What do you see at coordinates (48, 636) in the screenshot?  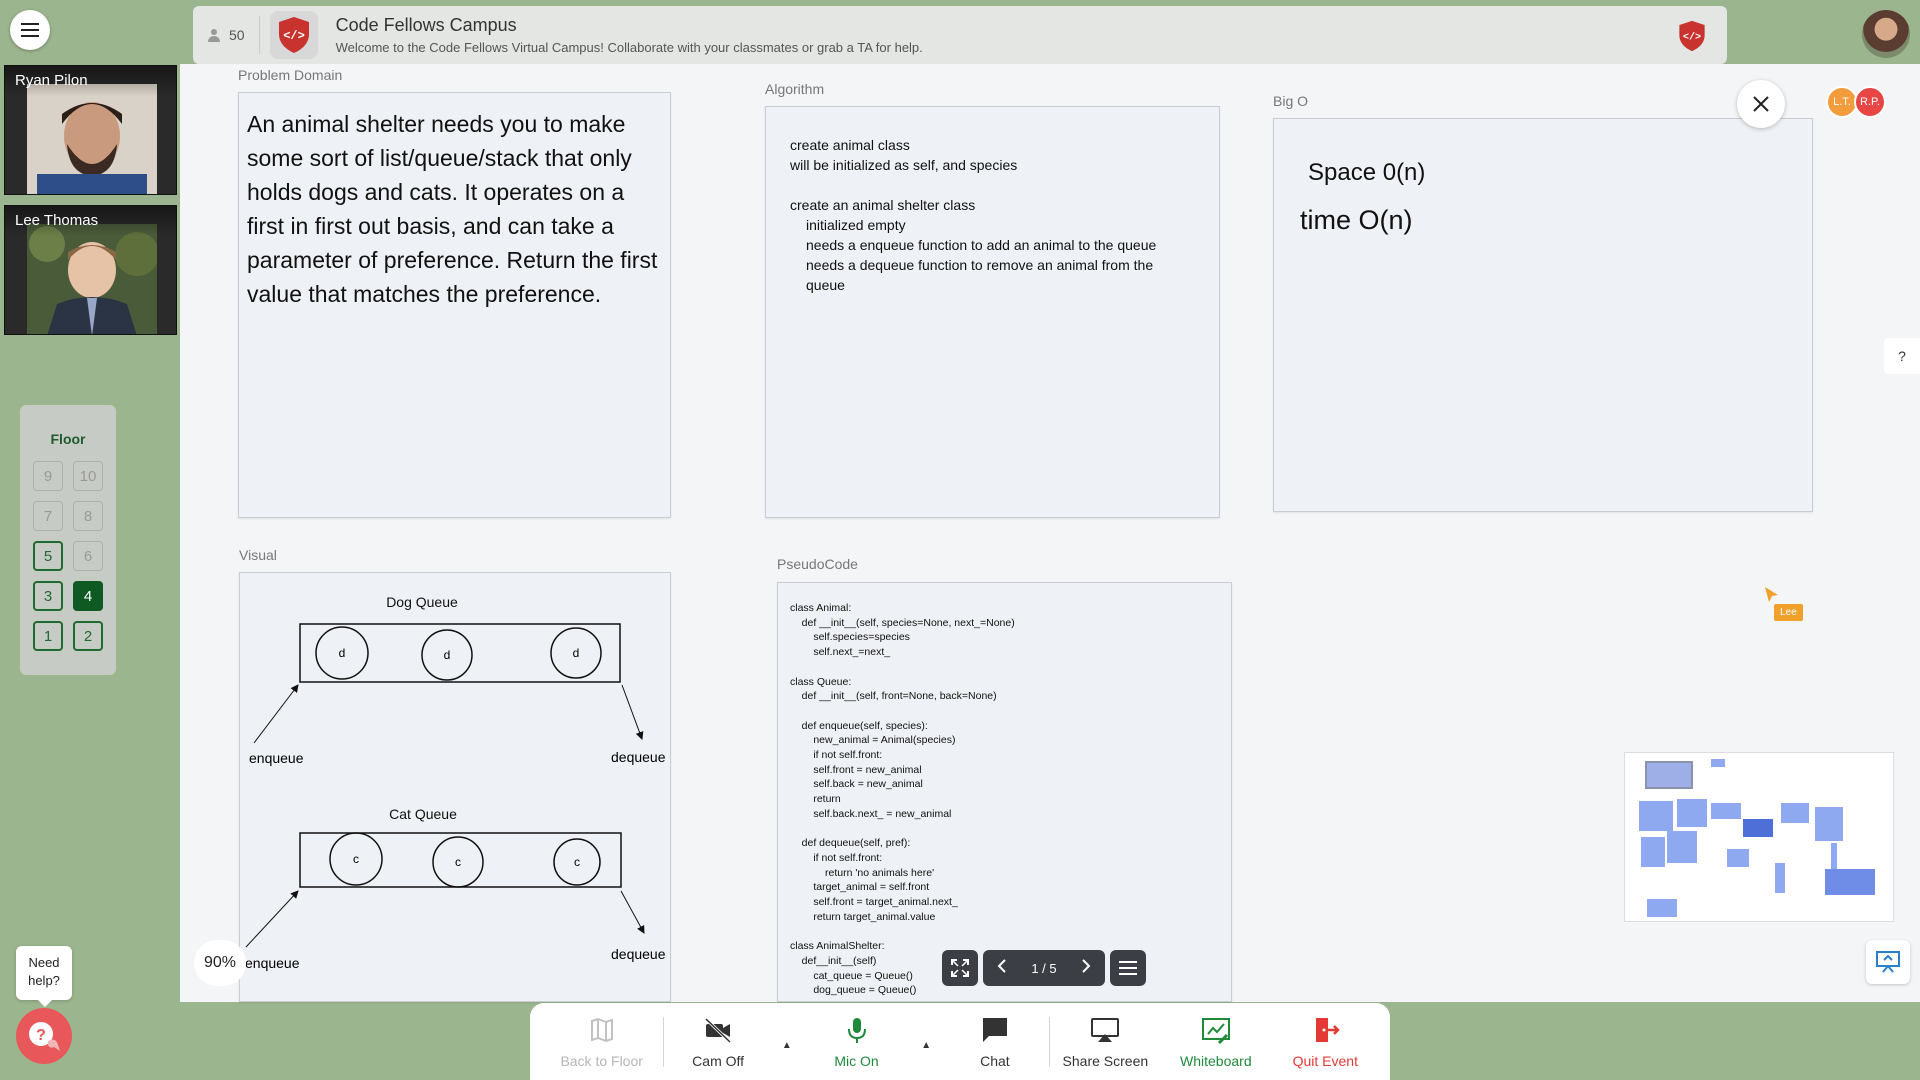 I see `floor-button-1: 1` at bounding box center [48, 636].